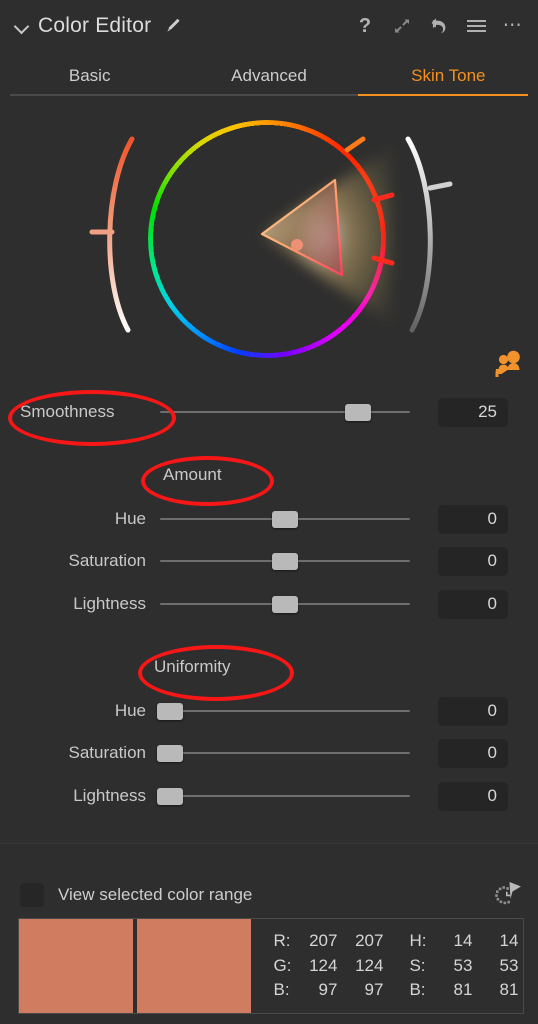 The height and width of the screenshot is (1024, 538). What do you see at coordinates (192, 666) in the screenshot?
I see `uniformity-heading: Uniformity` at bounding box center [192, 666].